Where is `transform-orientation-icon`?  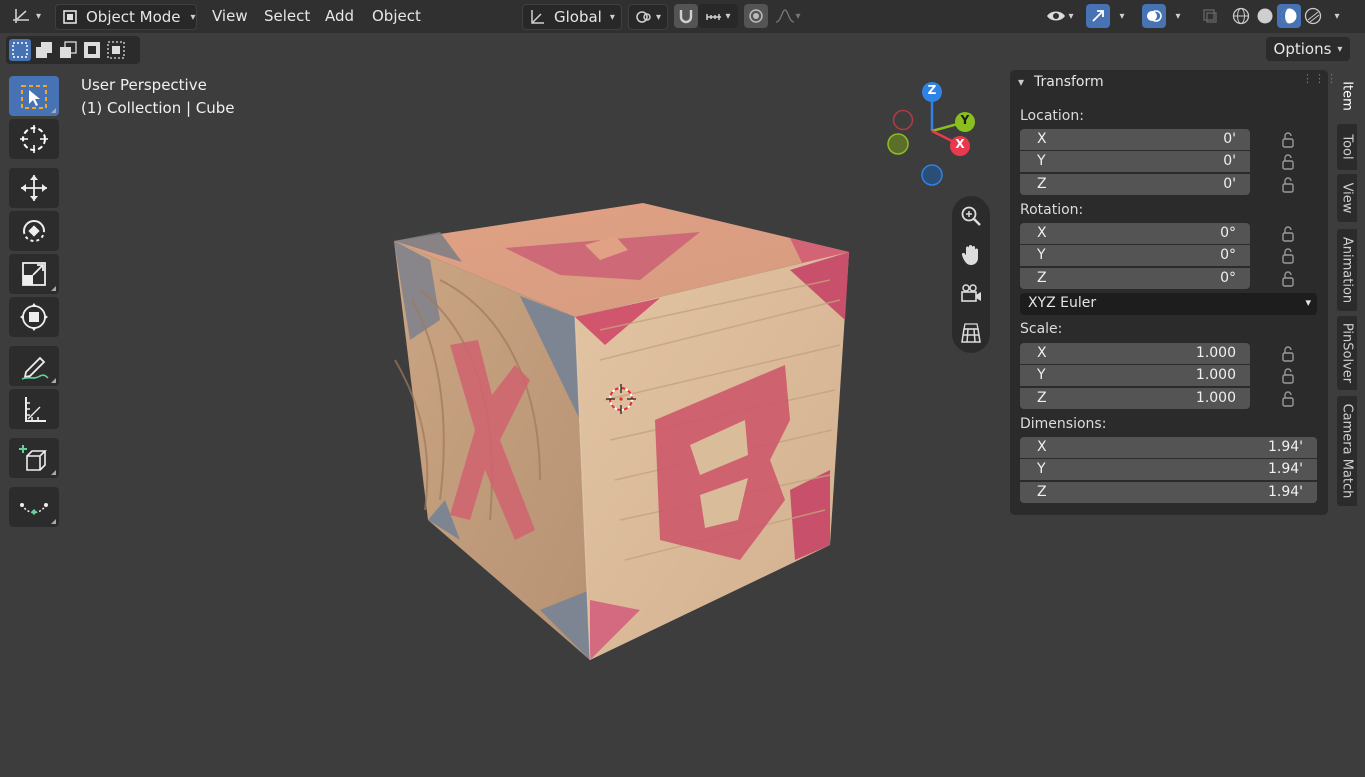
transform-orientation-icon is located at coordinates (537, 17).